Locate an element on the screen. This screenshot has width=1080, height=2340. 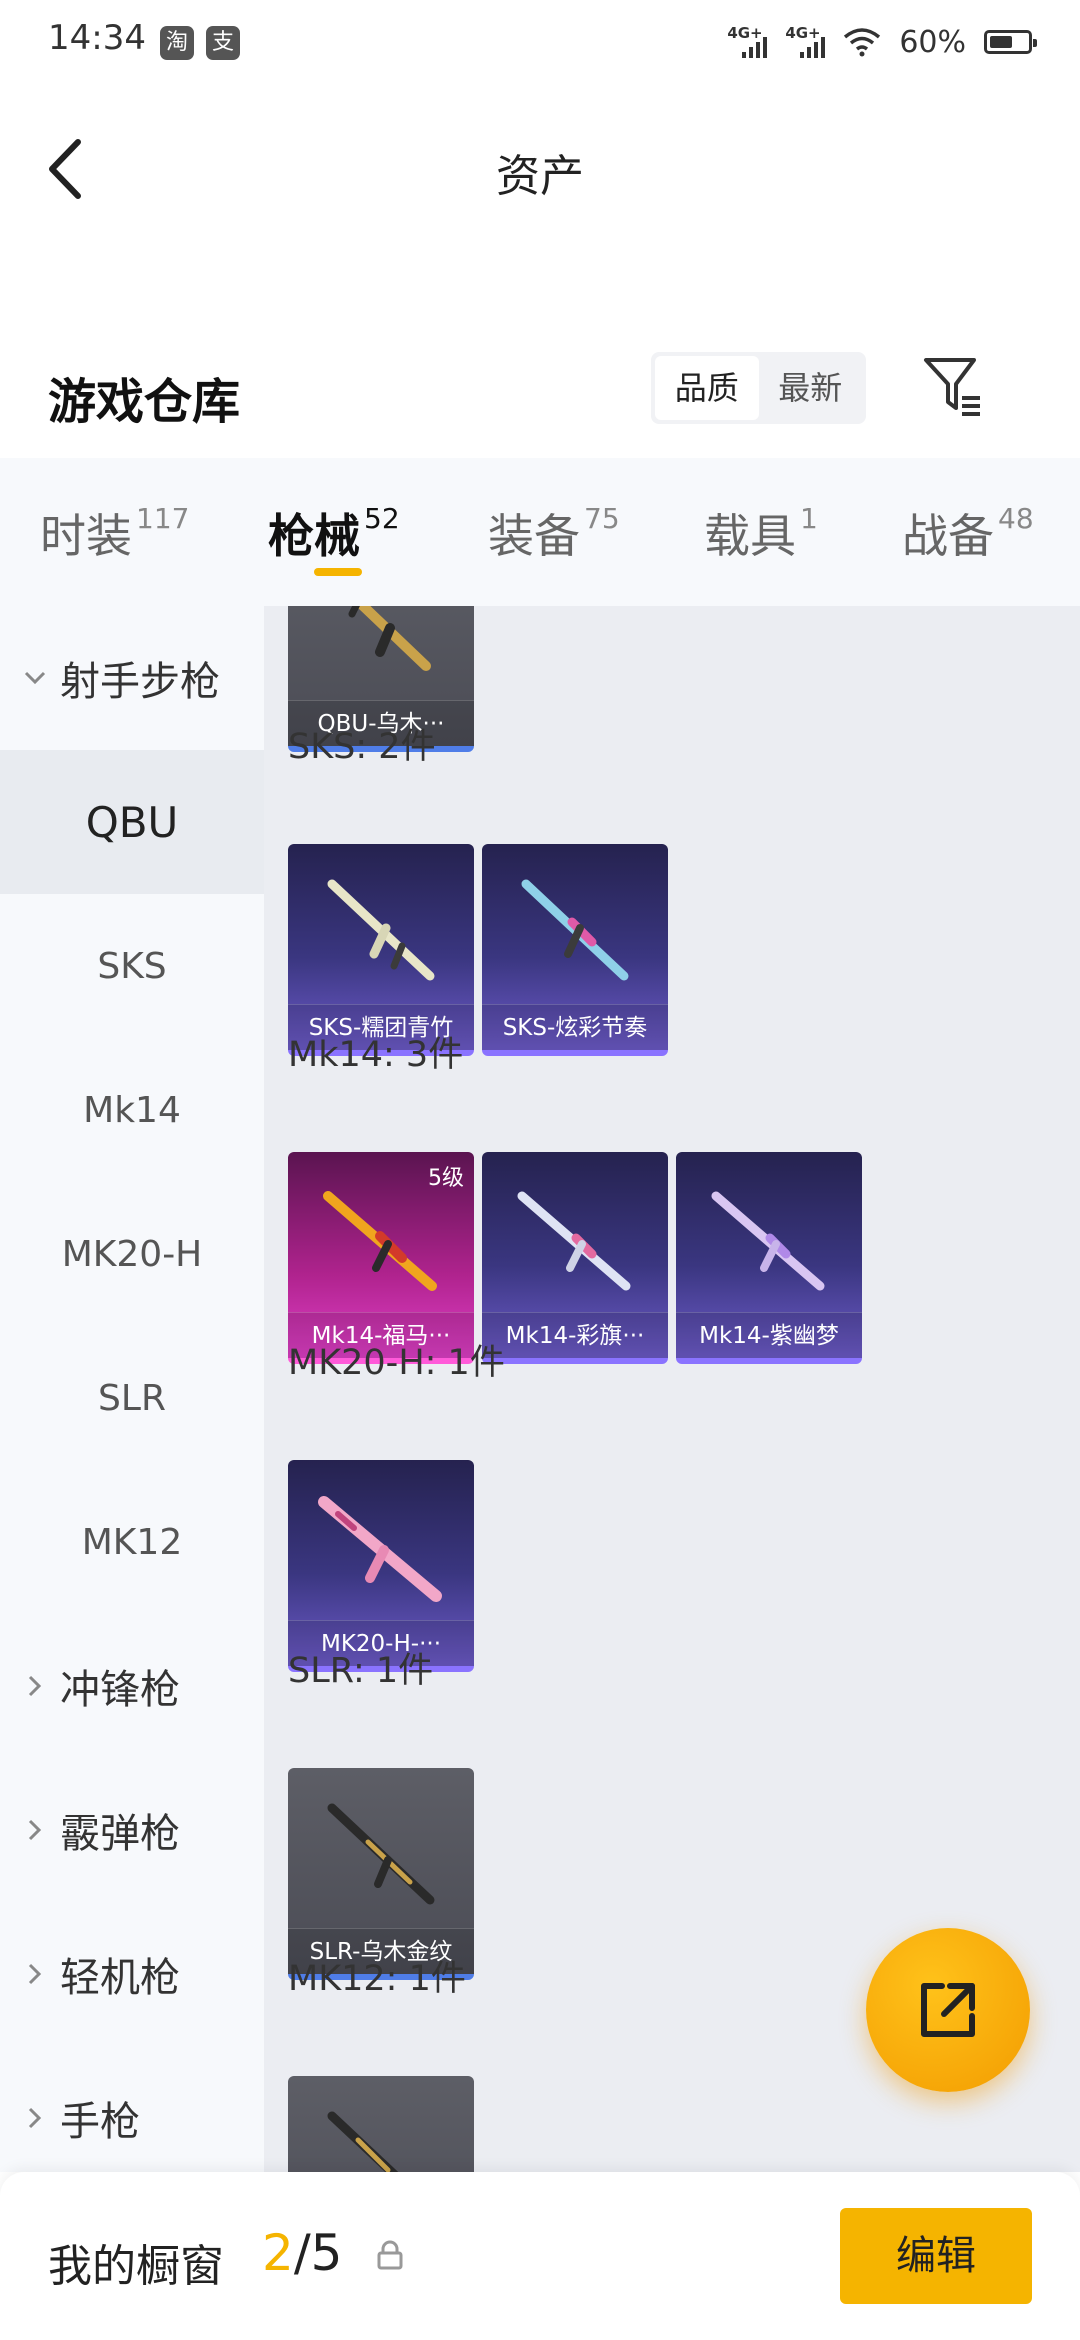
wifi-icon is located at coordinates (862, 42).